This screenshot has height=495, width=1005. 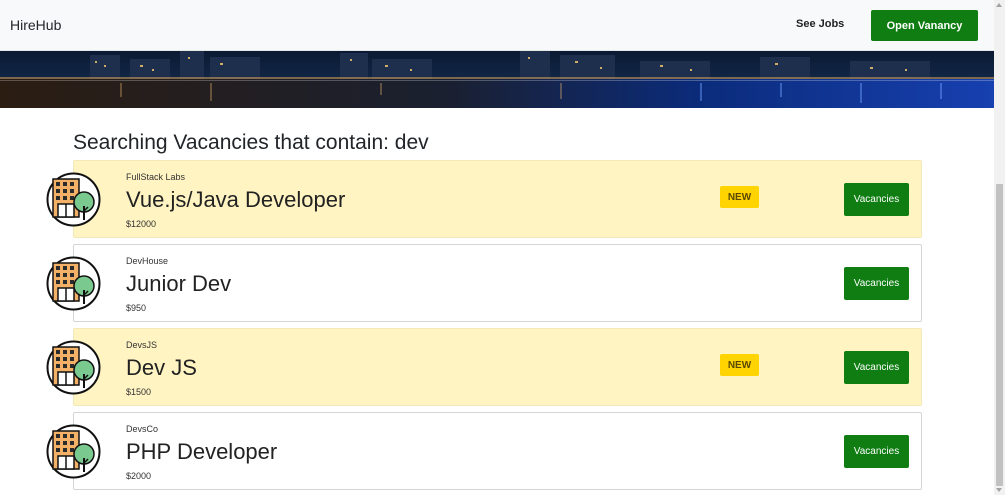 I want to click on vertical-scrollbar, so click(x=999, y=247).